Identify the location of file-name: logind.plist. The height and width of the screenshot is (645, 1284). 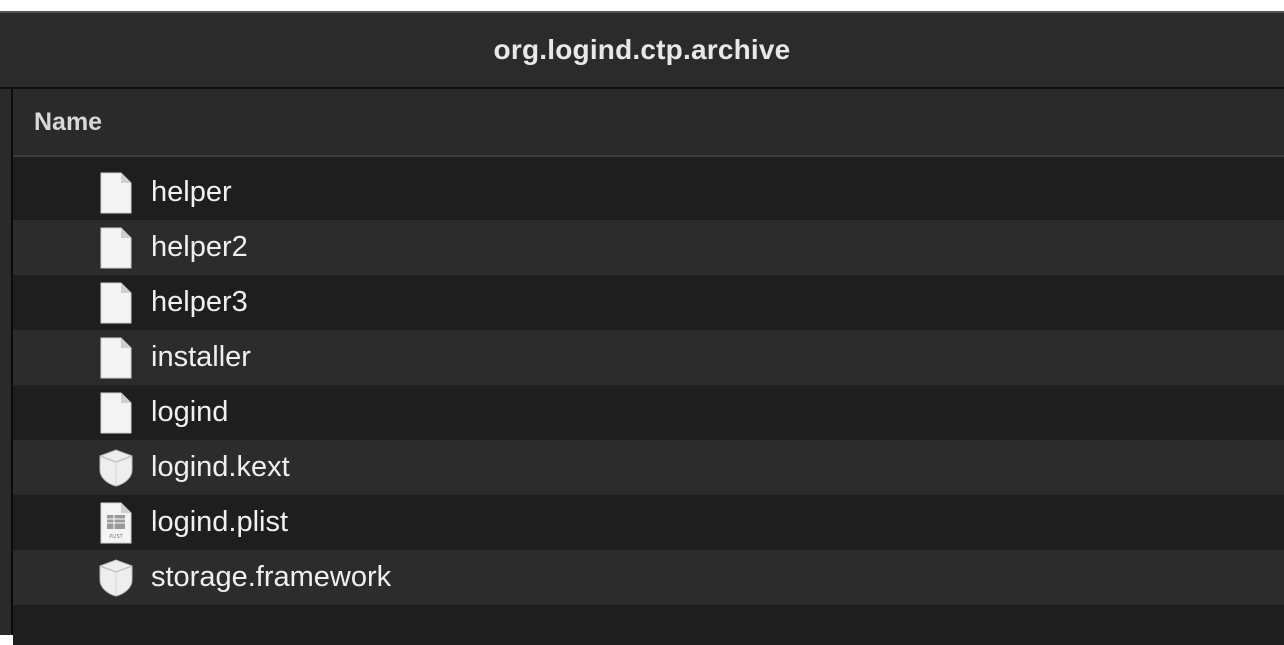
(220, 522).